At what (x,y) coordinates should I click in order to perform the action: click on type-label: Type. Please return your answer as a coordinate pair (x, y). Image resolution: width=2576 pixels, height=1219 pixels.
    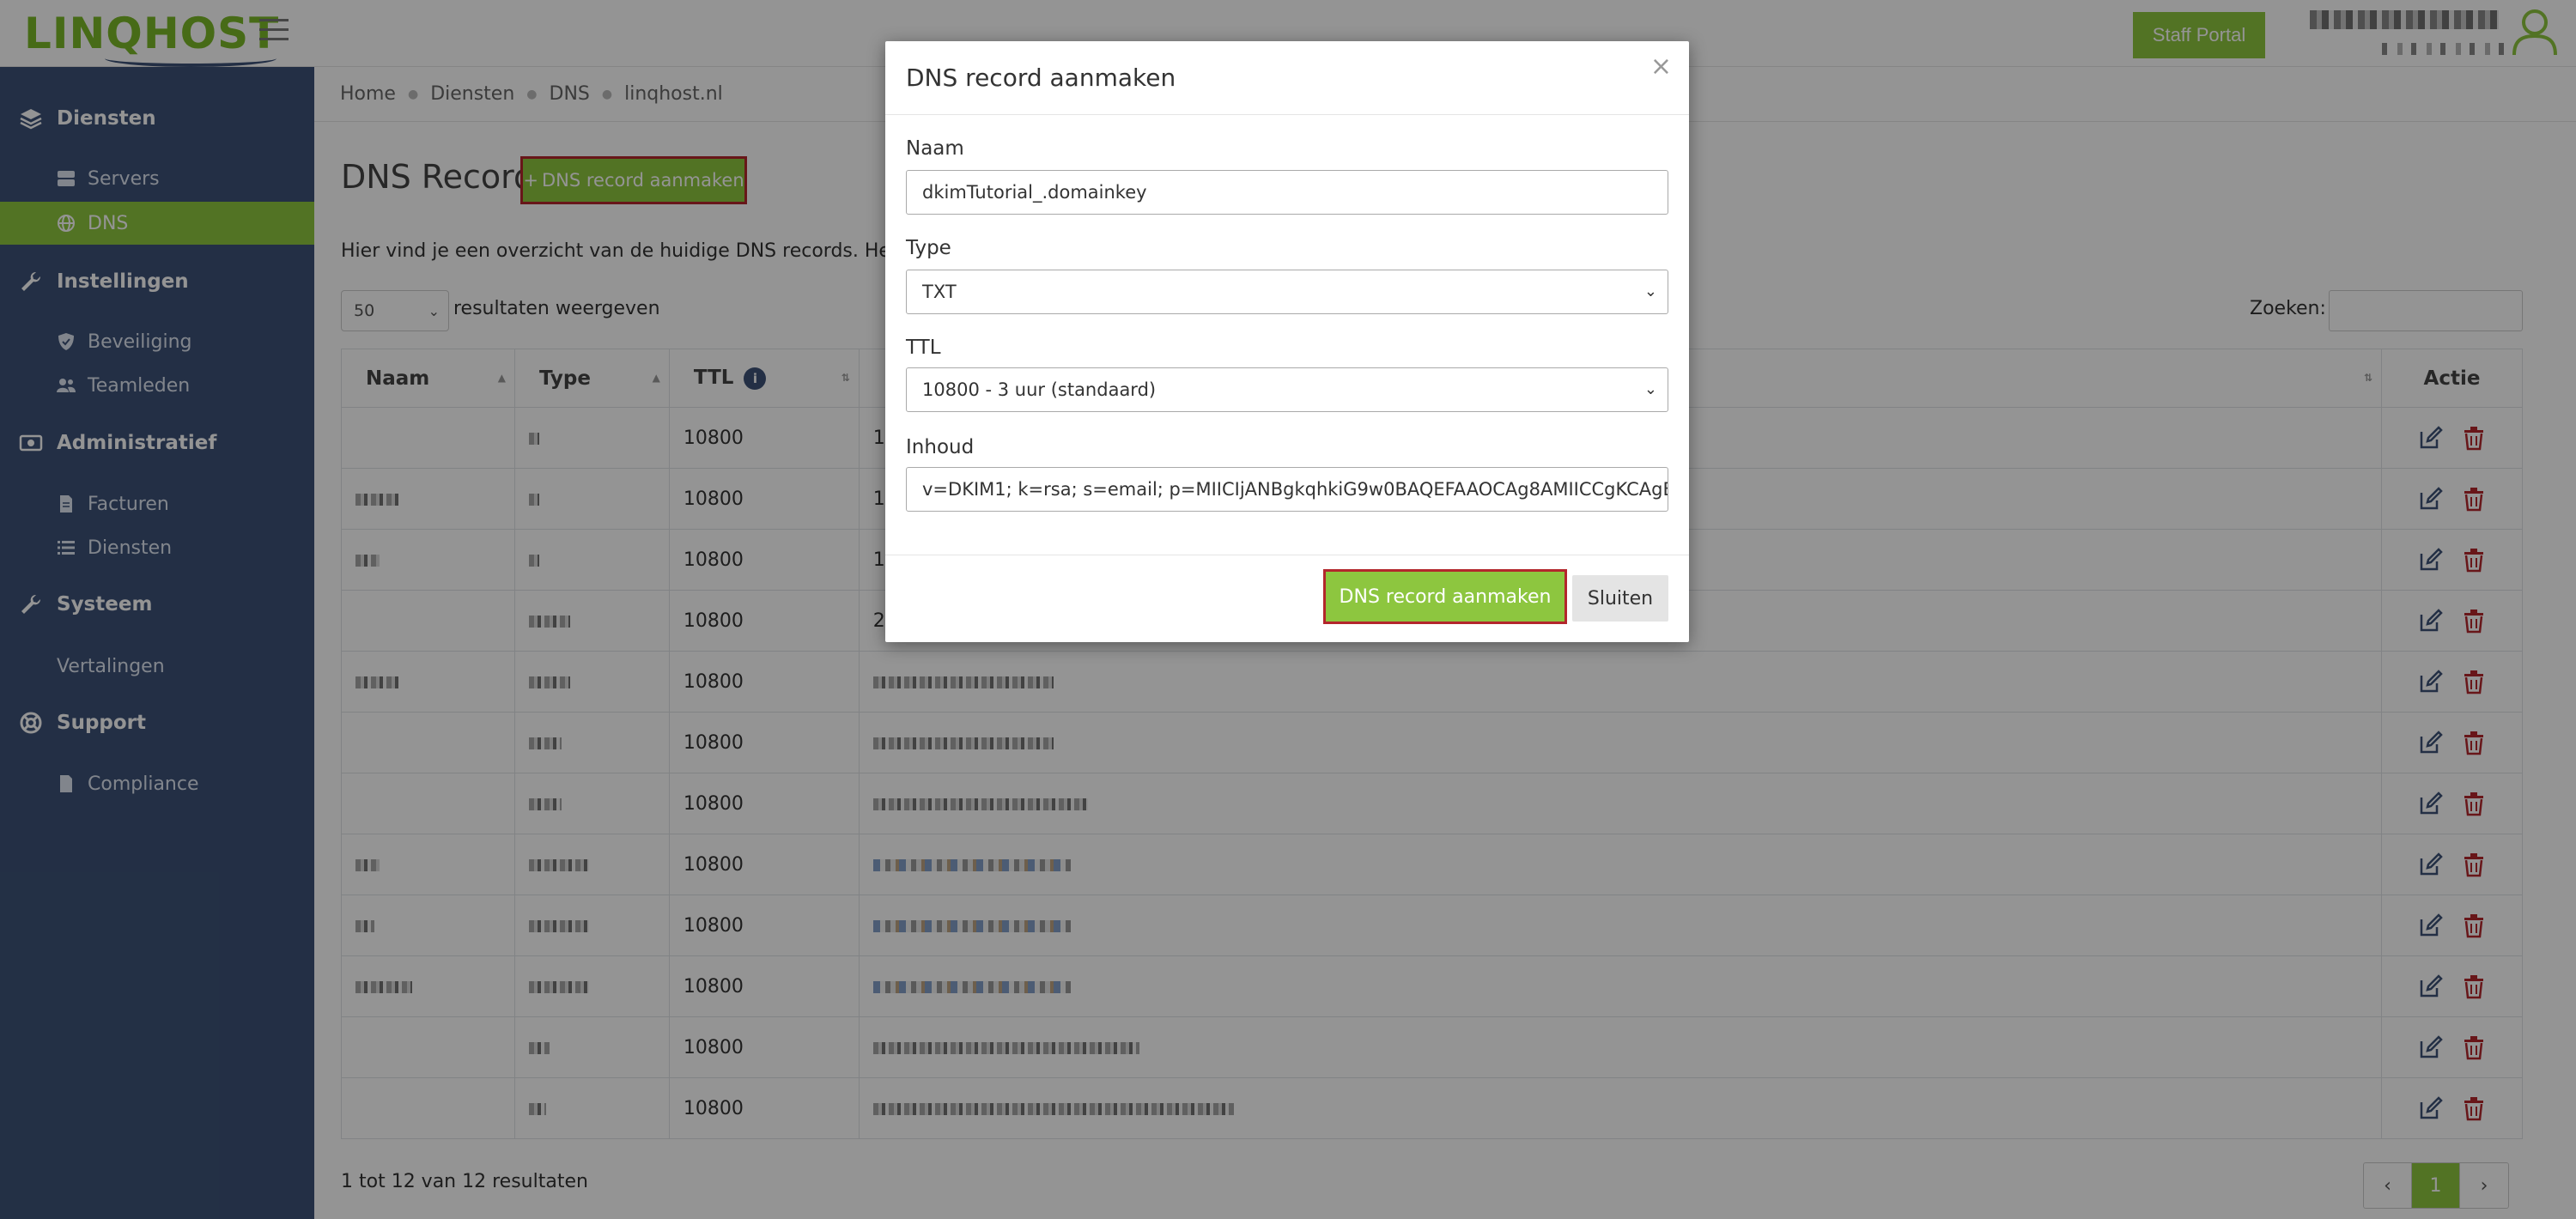
    Looking at the image, I should click on (929, 248).